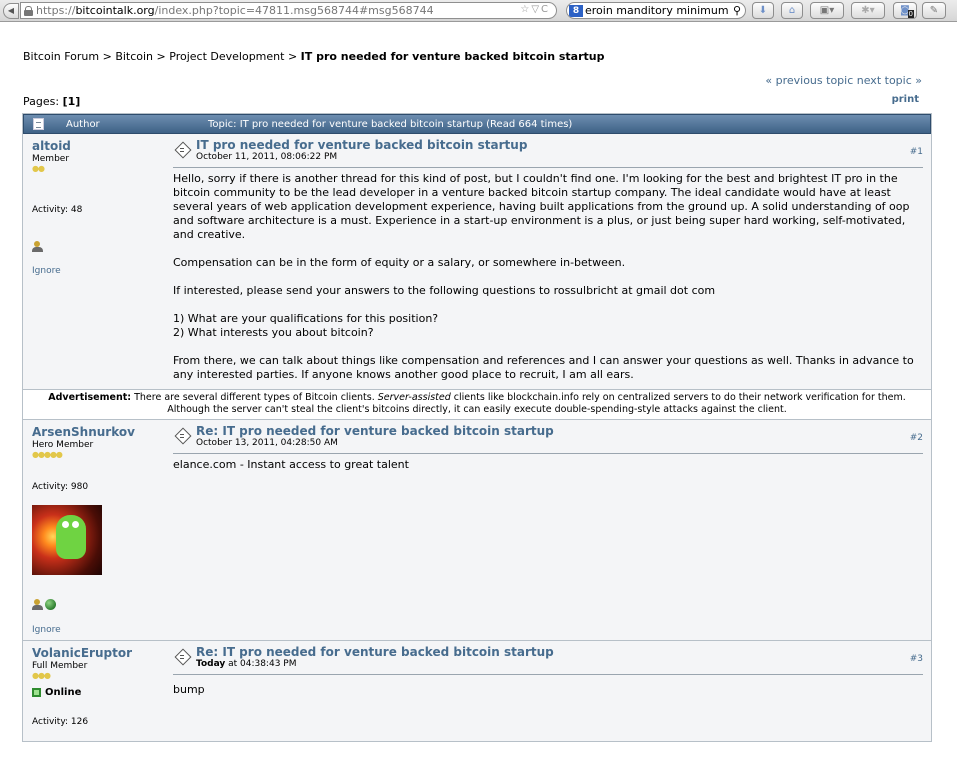 The image size is (957, 780). Describe the element at coordinates (267, 157) in the screenshot. I see `post-date: October 11, 2011, 08:06:22 PM` at that location.